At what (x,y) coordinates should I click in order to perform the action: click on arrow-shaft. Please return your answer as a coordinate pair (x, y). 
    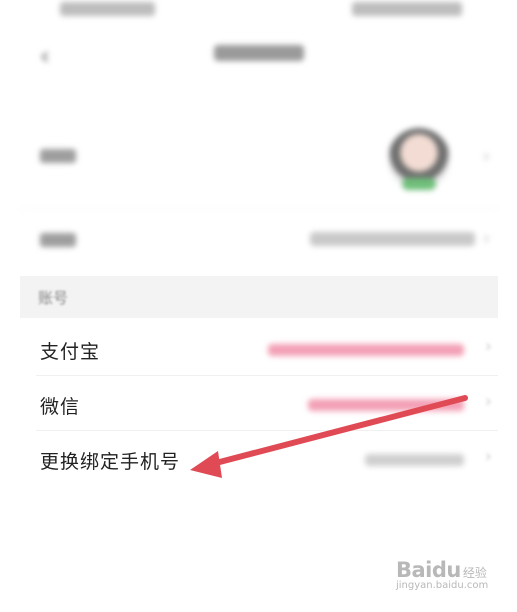
    Looking at the image, I should click on (338, 431).